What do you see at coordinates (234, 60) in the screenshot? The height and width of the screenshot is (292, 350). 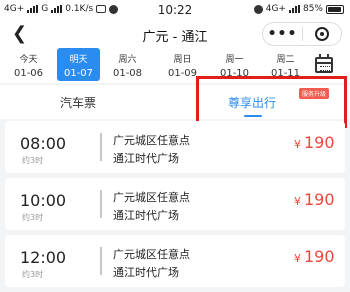 I see `date-weekday: 周一` at bounding box center [234, 60].